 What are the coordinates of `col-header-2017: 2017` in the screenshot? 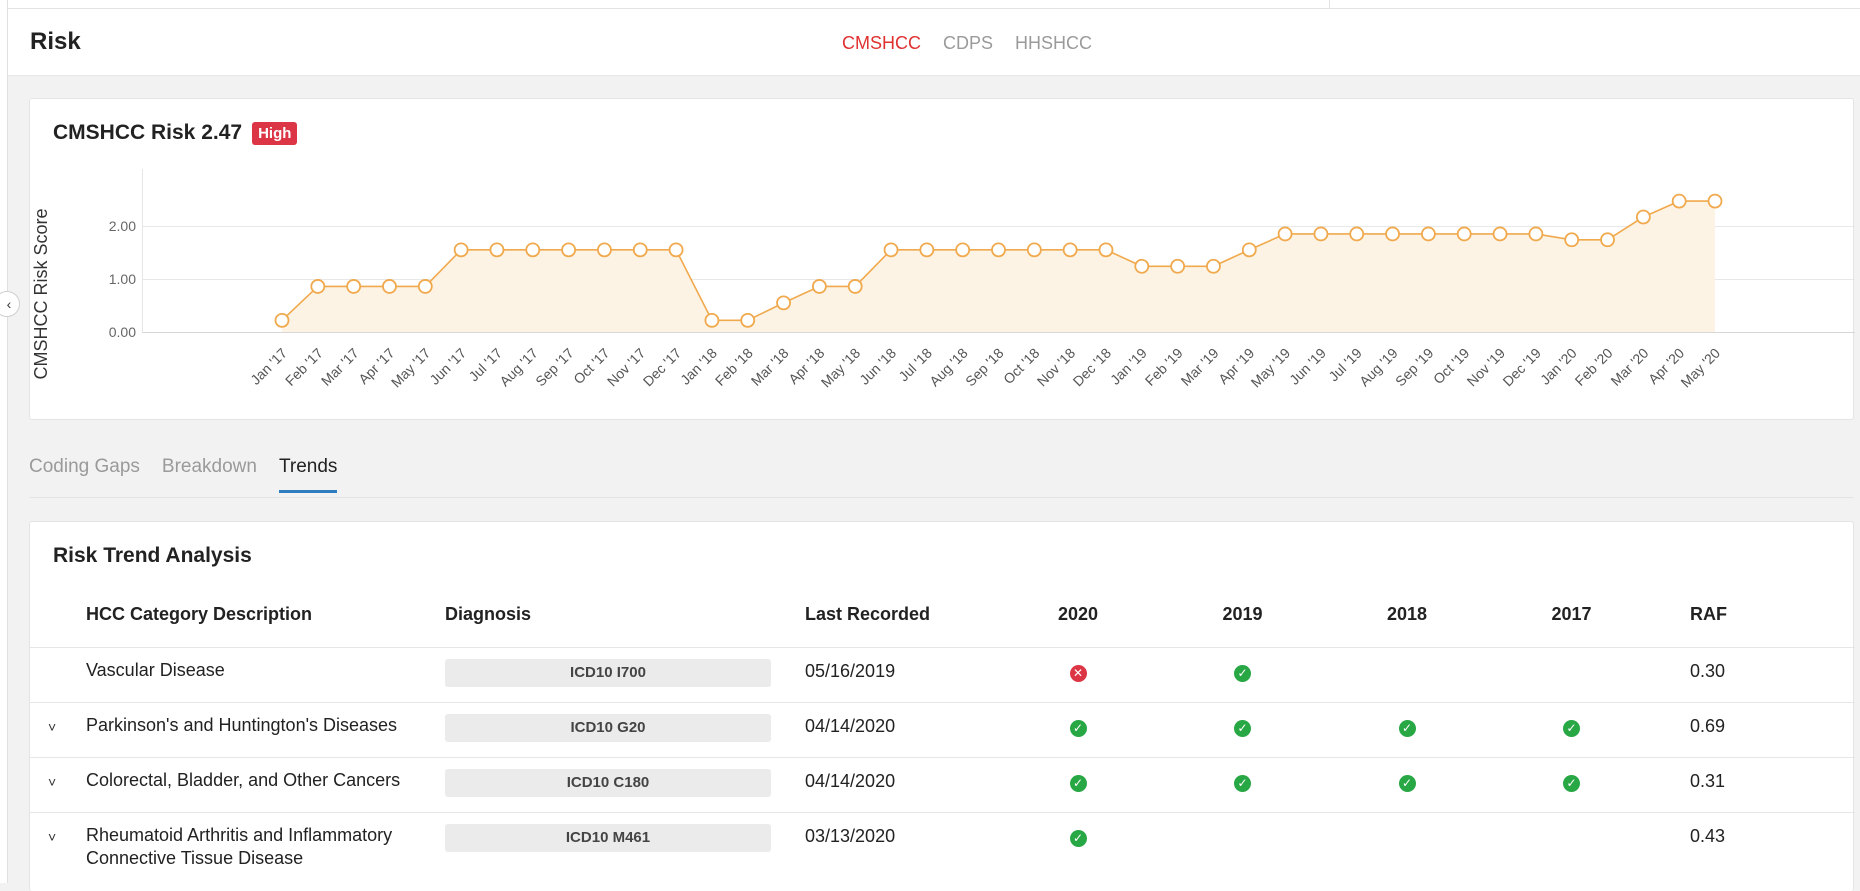 It's located at (1571, 625).